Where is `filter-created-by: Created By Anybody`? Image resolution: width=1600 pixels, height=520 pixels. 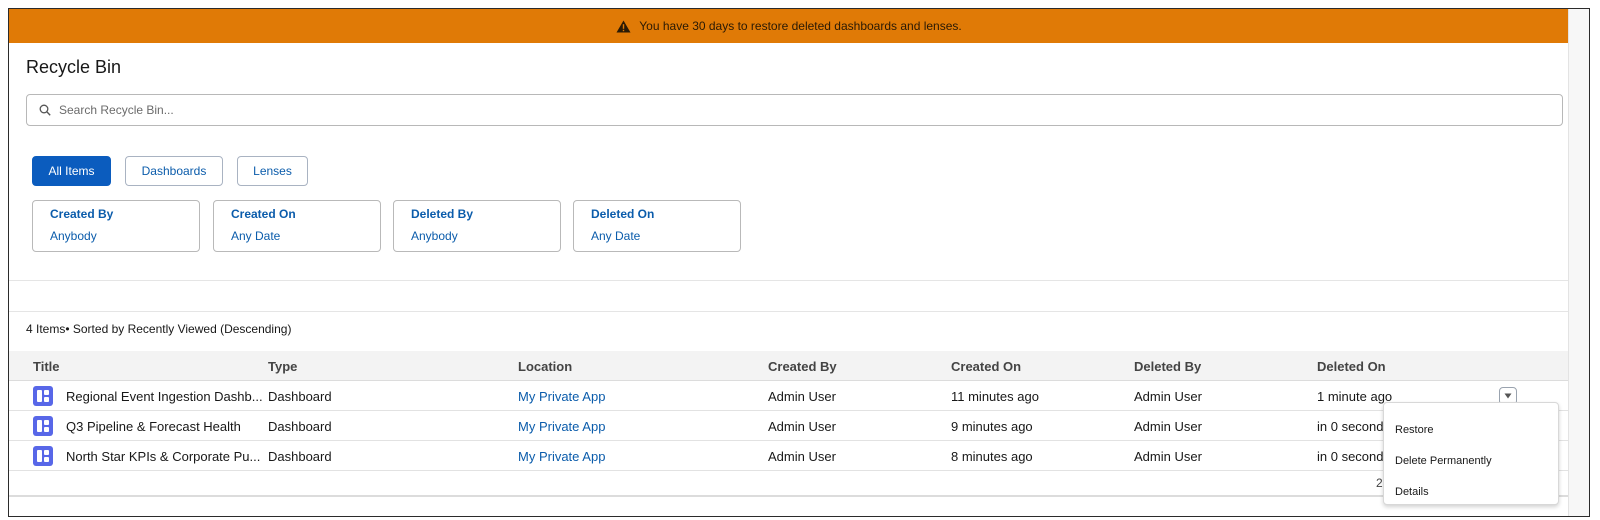
filter-created-by: Created By Anybody is located at coordinates (116, 226).